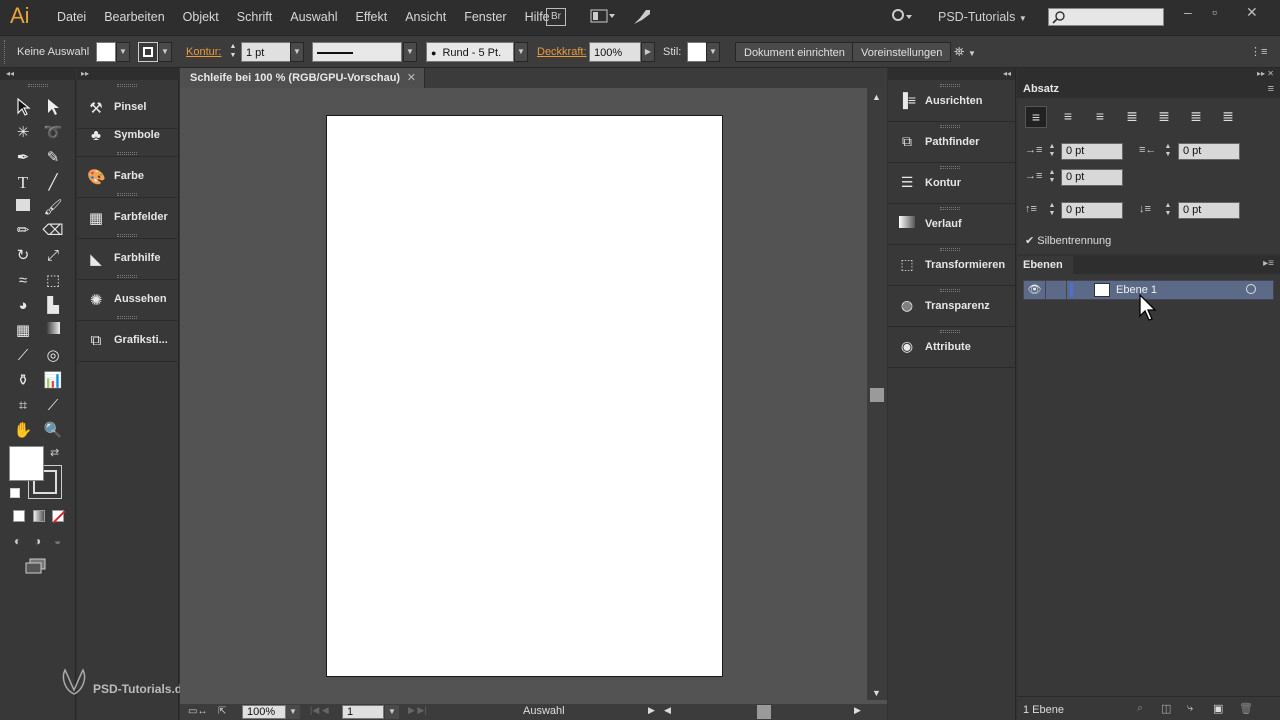  I want to click on sync-settings-icon, so click(902, 16).